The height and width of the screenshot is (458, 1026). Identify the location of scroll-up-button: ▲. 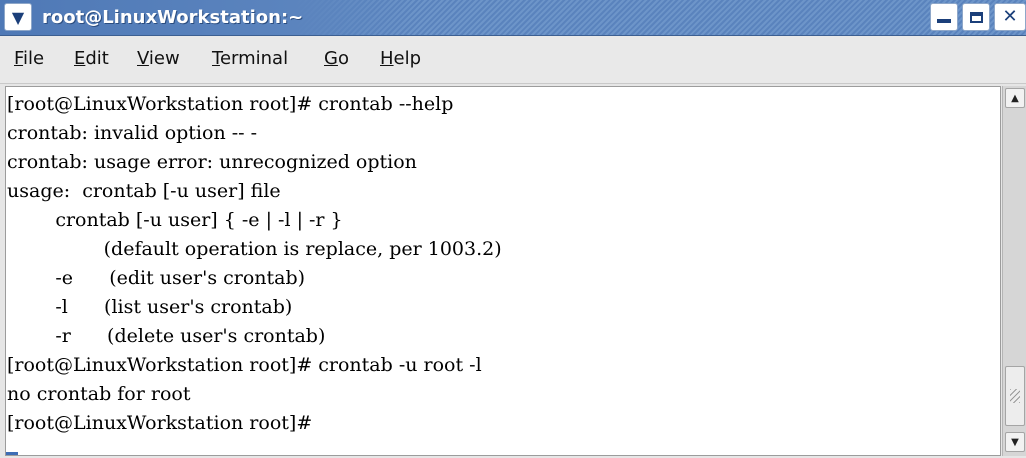
(1015, 98).